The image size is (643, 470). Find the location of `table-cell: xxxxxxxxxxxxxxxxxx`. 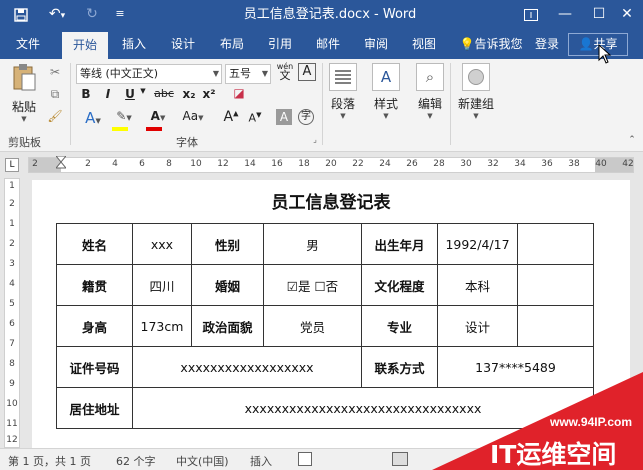

table-cell: xxxxxxxxxxxxxxxxxx is located at coordinates (247, 367).